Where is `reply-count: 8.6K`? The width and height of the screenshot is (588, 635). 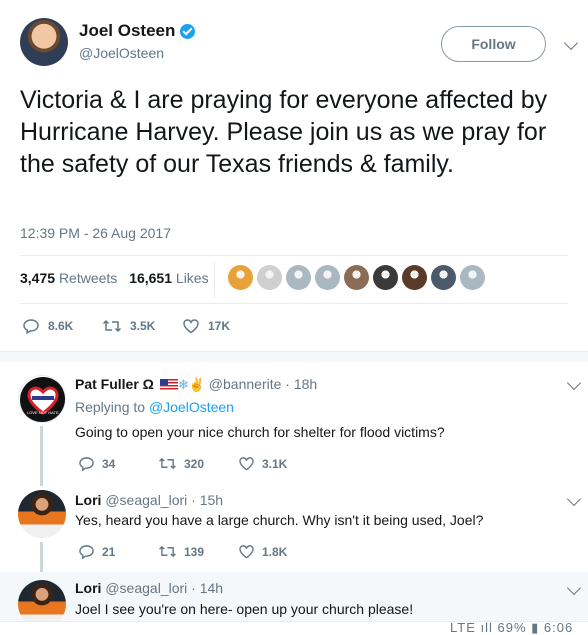 reply-count: 8.6K is located at coordinates (61, 326).